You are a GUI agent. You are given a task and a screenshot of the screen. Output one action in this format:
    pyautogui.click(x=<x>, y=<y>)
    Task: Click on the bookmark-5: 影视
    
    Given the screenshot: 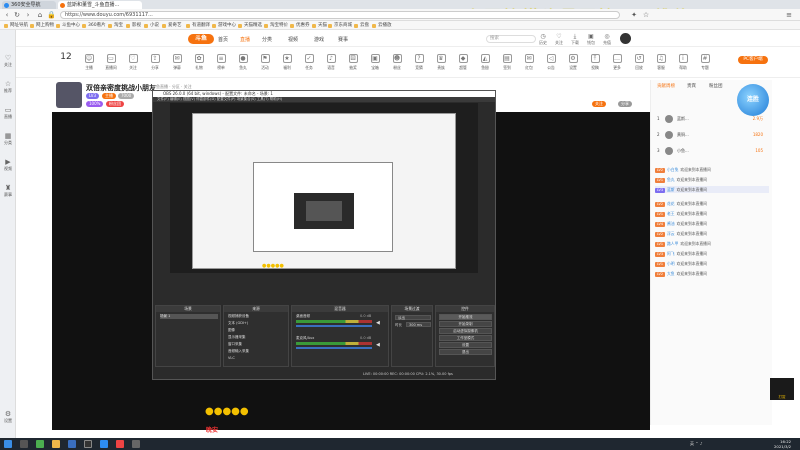 What is the action you would take?
    pyautogui.click(x=133, y=25)
    